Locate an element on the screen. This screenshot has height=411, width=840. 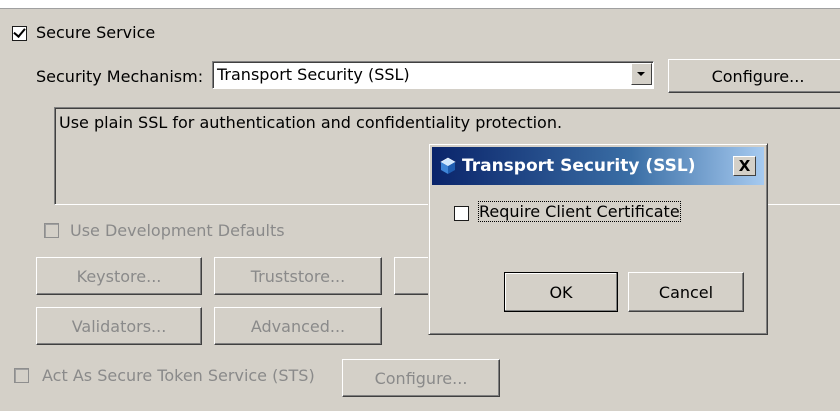
dialog-titlebar: Transport Security (SSL) X is located at coordinates (598, 166).